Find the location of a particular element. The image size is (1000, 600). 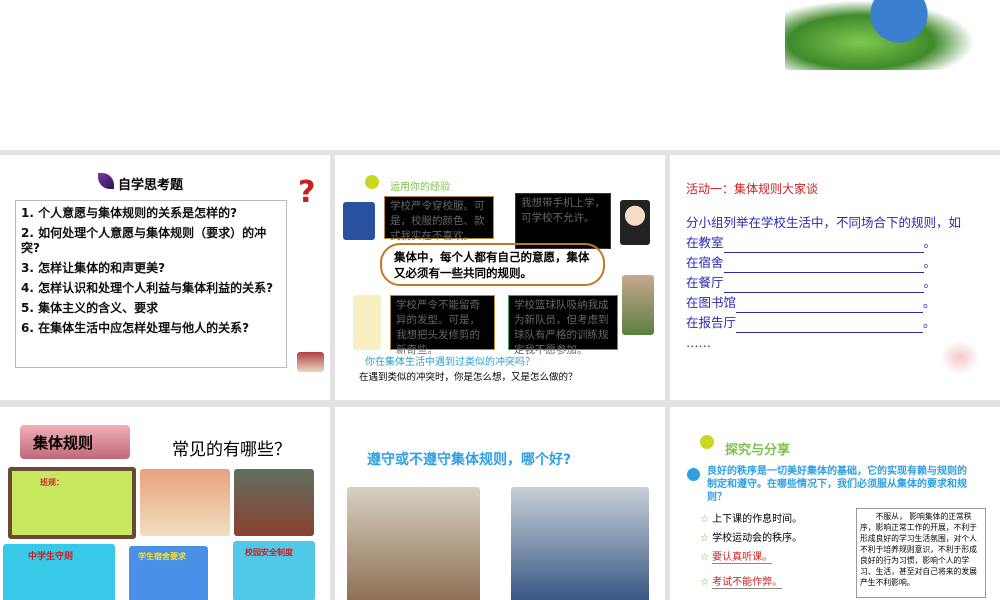

girl-avatar is located at coordinates (635, 222).